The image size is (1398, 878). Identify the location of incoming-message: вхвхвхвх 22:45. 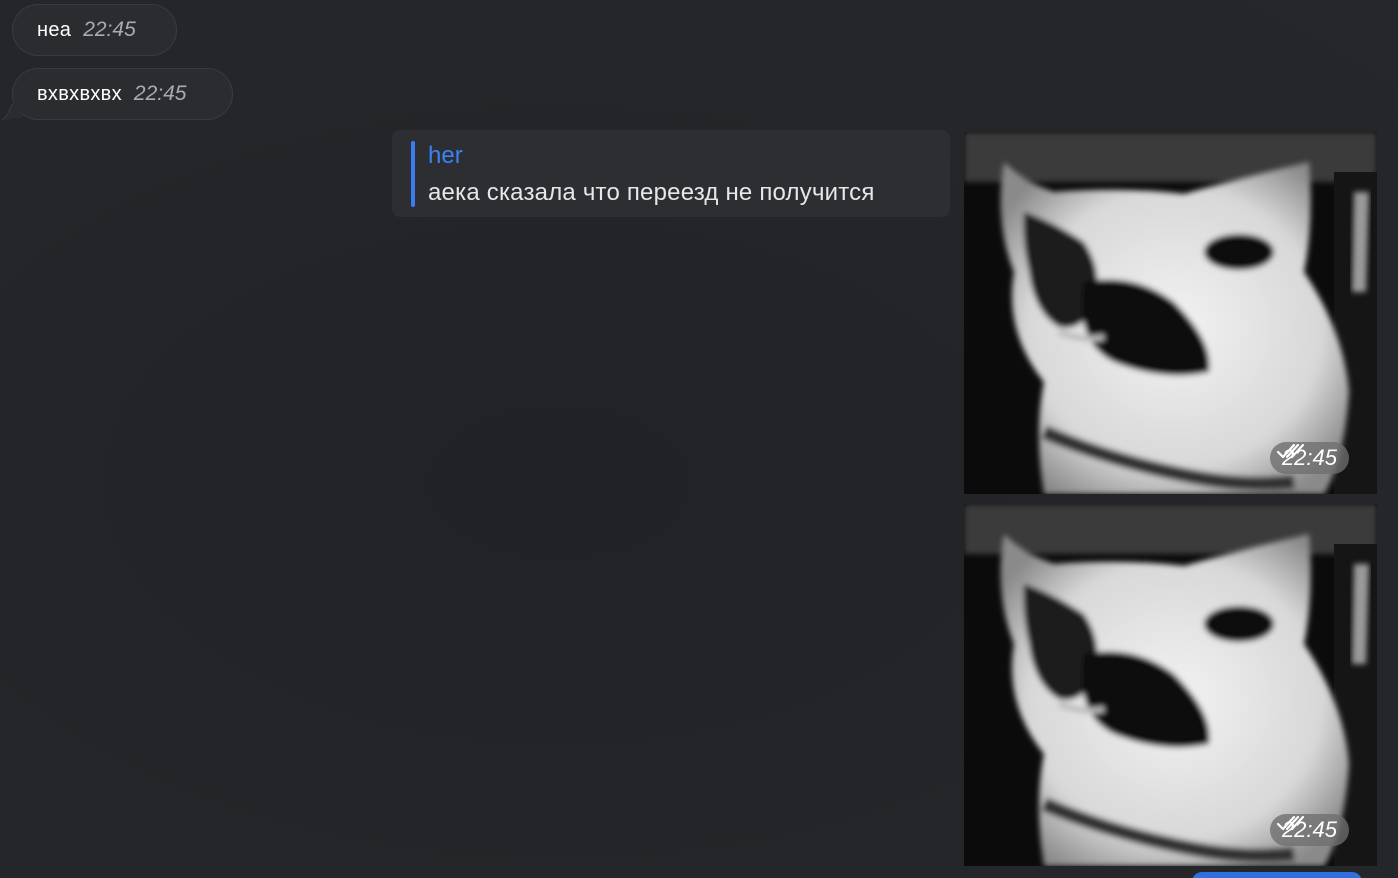
(122, 94).